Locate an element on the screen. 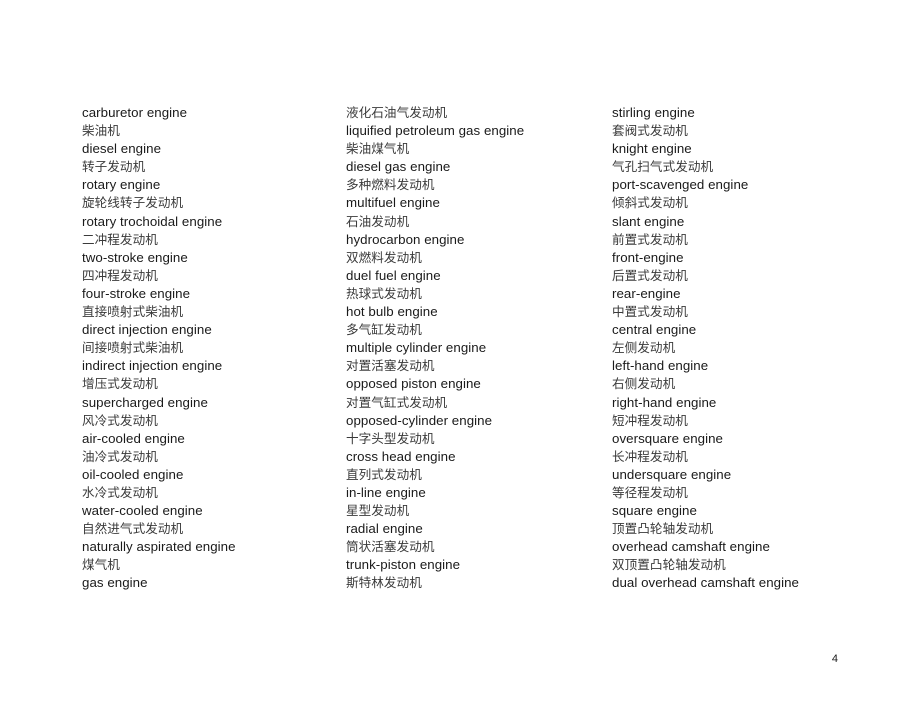 The height and width of the screenshot is (711, 920). glossary-term-en: central engine is located at coordinates (654, 330).